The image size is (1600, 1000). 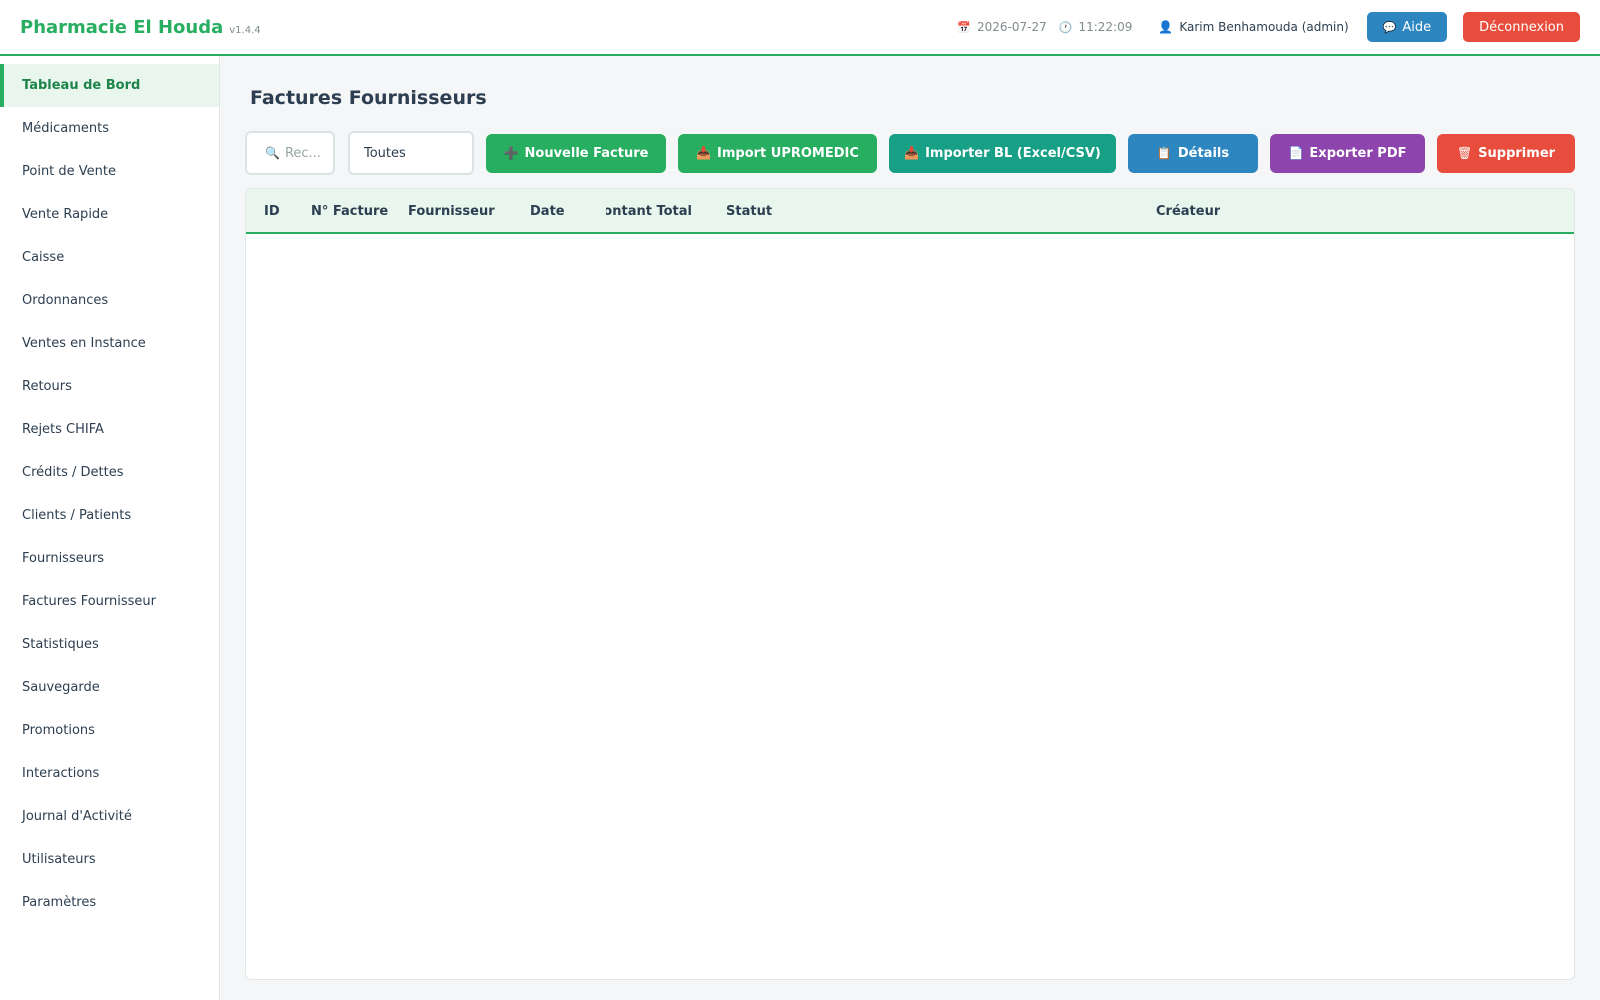 I want to click on sidebar-item-vente-rapide: Vente Rapide, so click(x=109, y=214).